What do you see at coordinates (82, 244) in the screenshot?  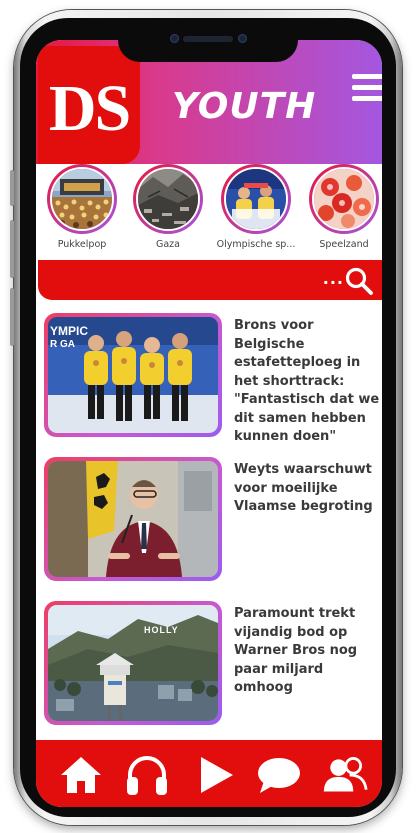 I see `story-label: Pukkelpop` at bounding box center [82, 244].